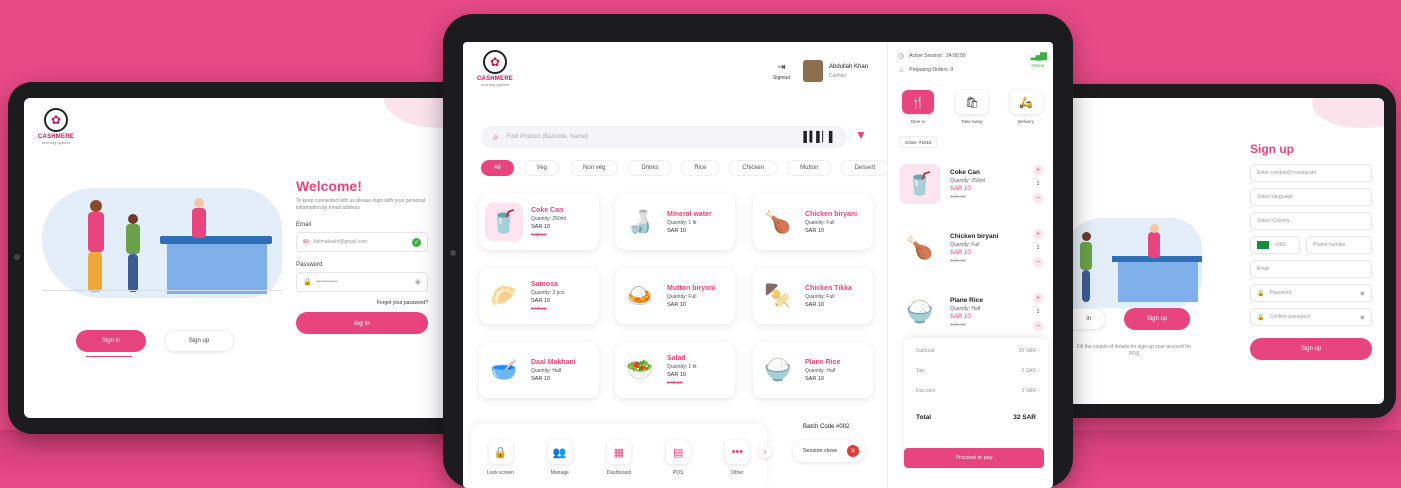  Describe the element at coordinates (1311, 173) in the screenshot. I see `company-field: Enter company/ restaurant` at that location.